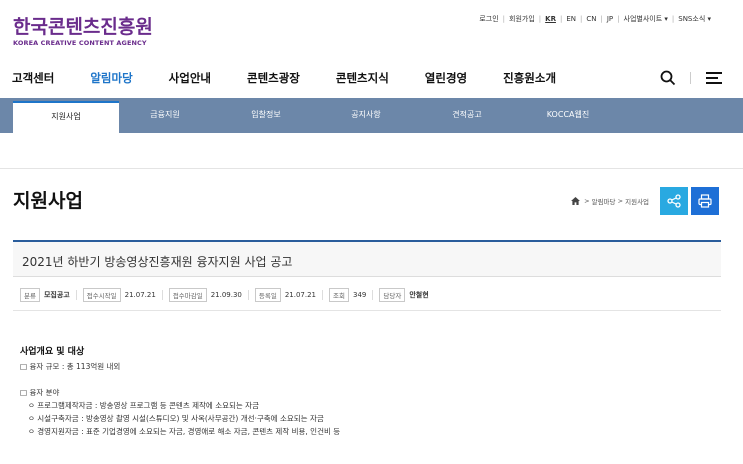 This screenshot has height=464, width=743. I want to click on logo-korean: 한국콘텐츠진흥원, so click(83, 27).